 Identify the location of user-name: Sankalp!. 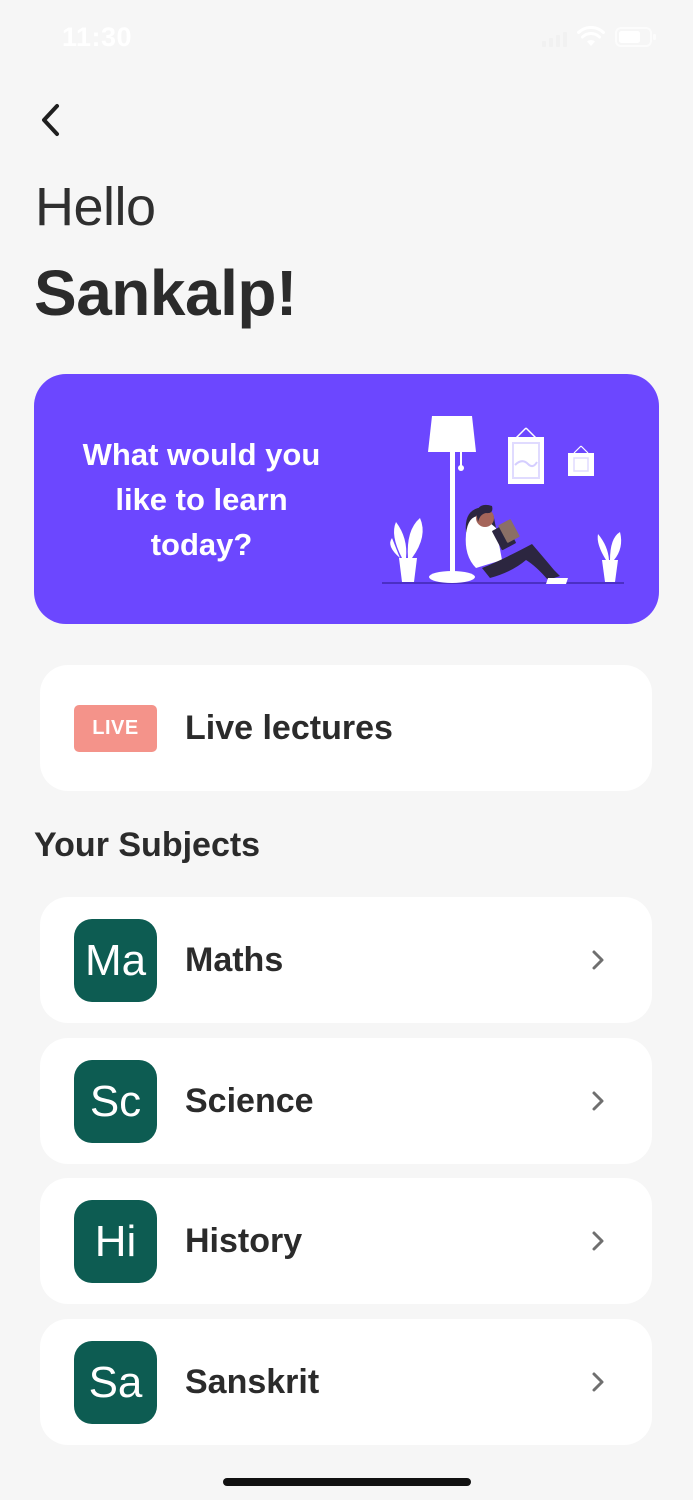
(165, 293).